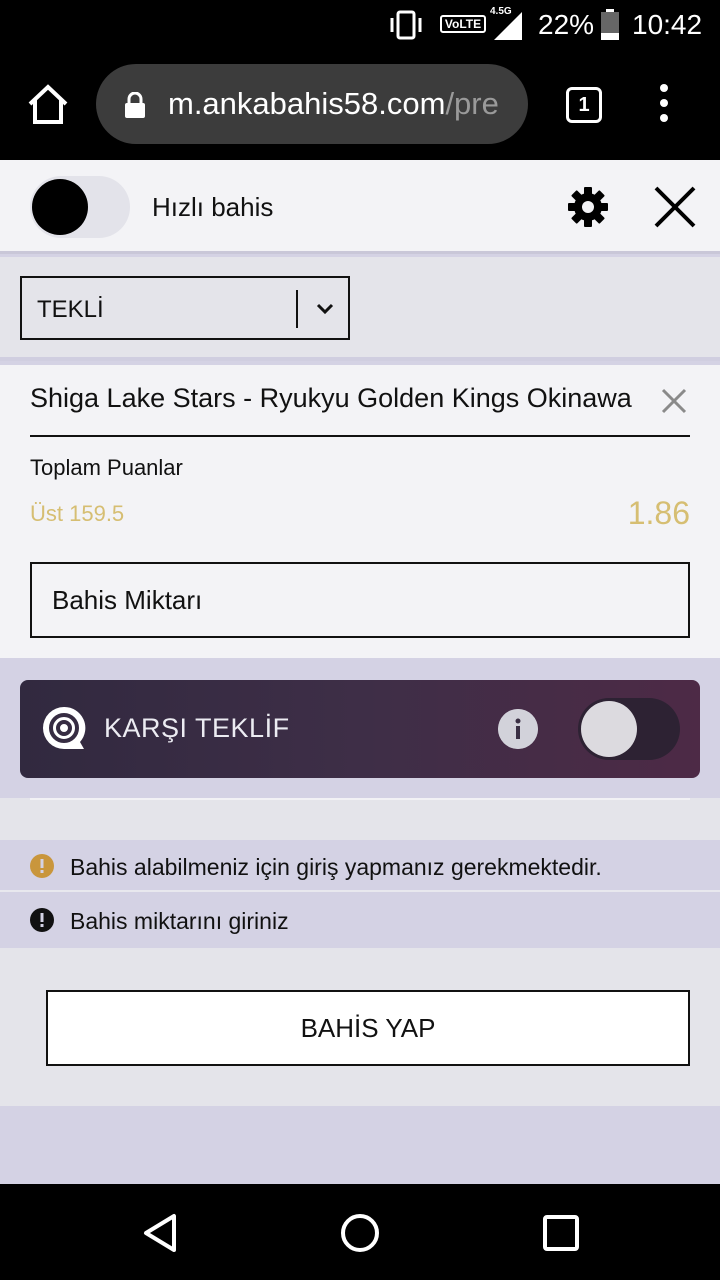  Describe the element at coordinates (518, 729) in the screenshot. I see `info-icon` at that location.